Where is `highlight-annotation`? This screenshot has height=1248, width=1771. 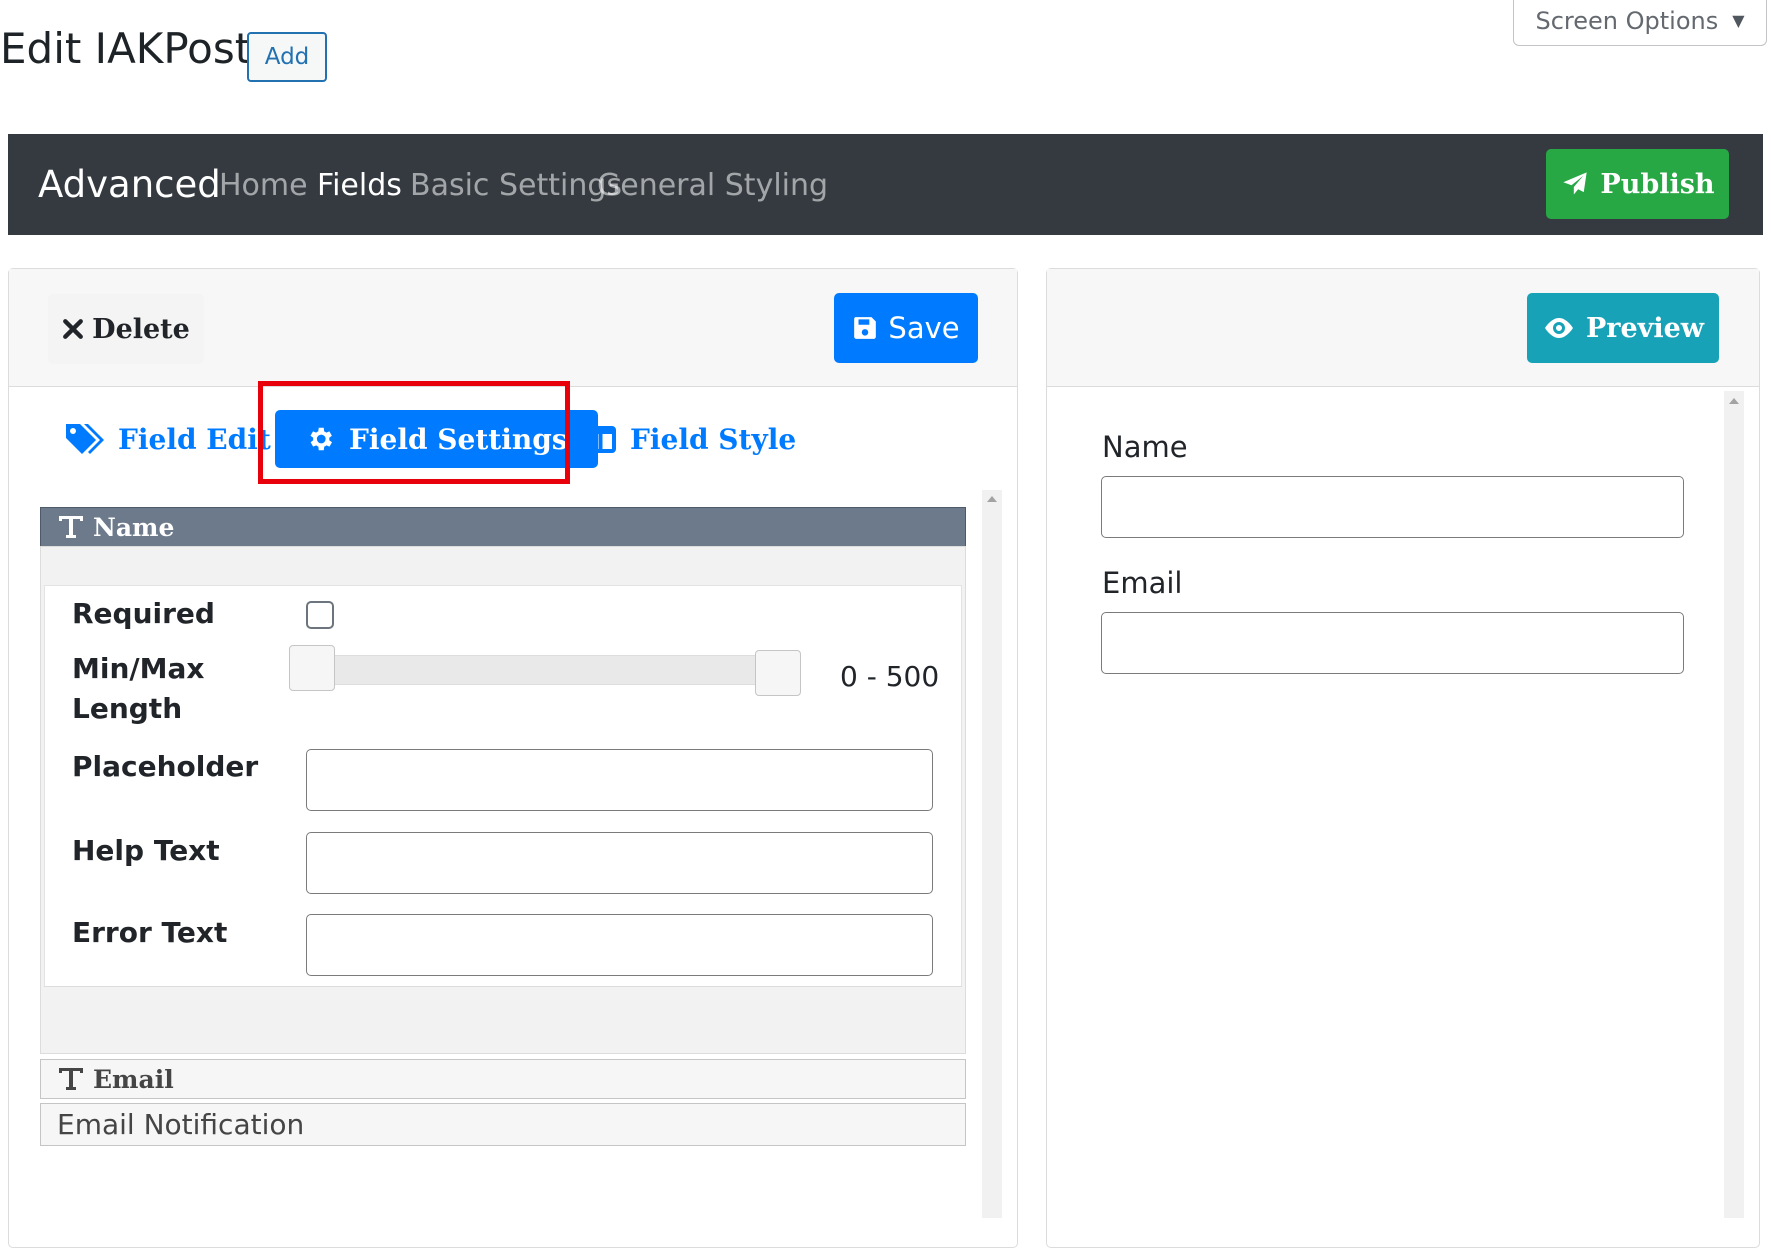 highlight-annotation is located at coordinates (414, 432).